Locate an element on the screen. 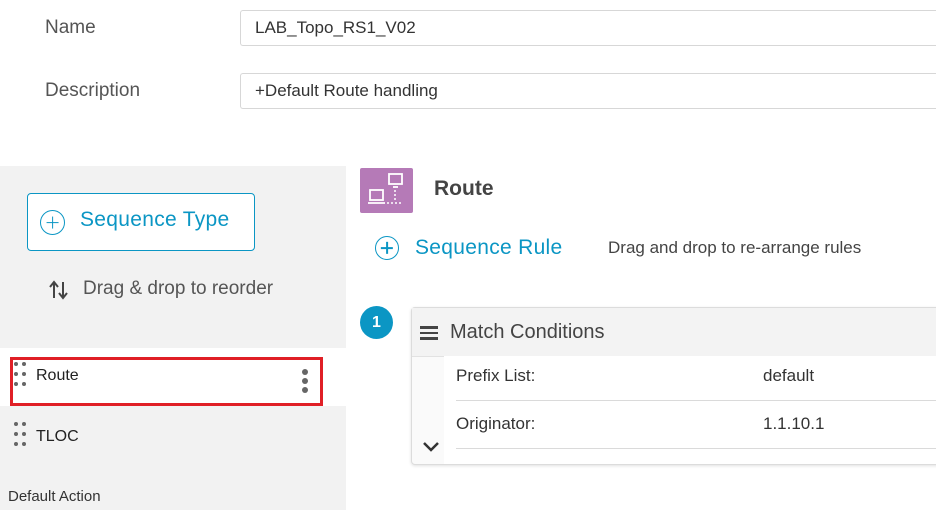 This screenshot has height=510, width=936. reorder-hint-text: Drag & drop to reorder is located at coordinates (178, 288).